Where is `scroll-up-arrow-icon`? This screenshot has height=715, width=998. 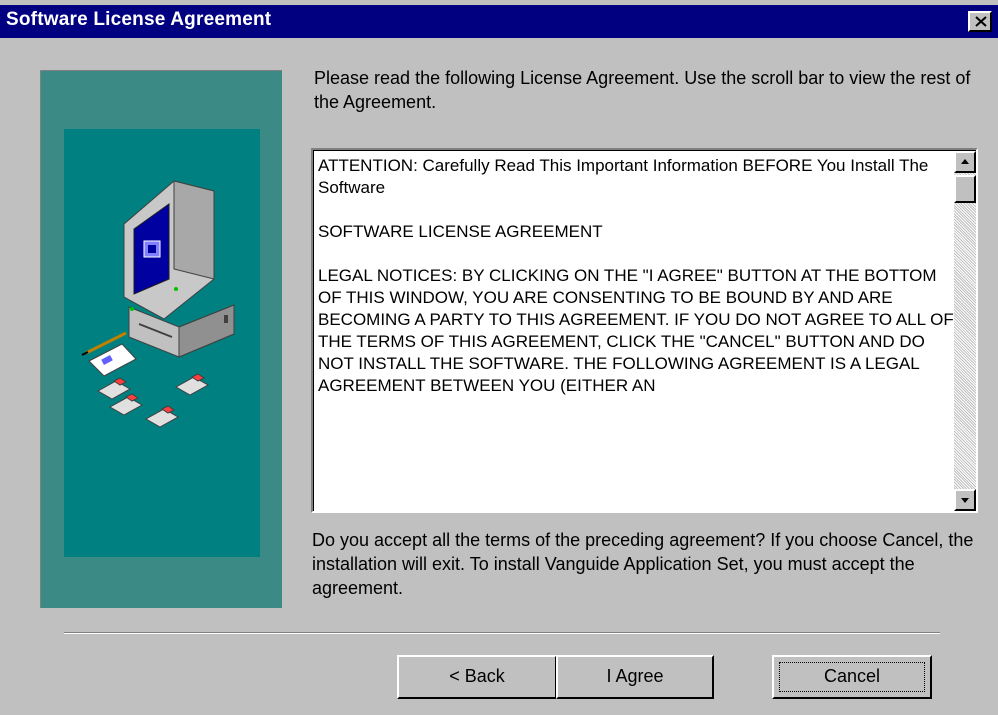
scroll-up-arrow-icon is located at coordinates (965, 161).